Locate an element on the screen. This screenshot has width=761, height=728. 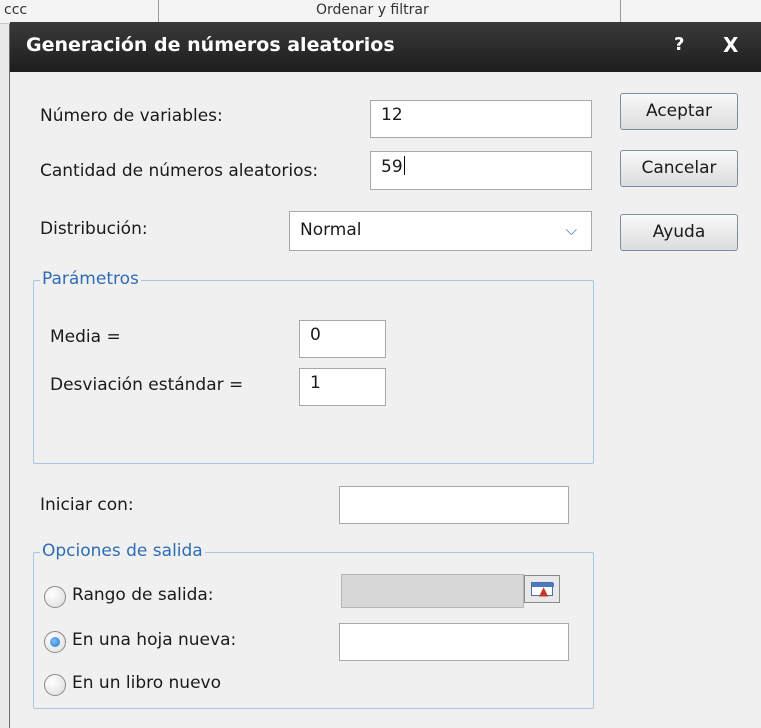
background-text-2: Ordenar y filtrar is located at coordinates (372, 10).